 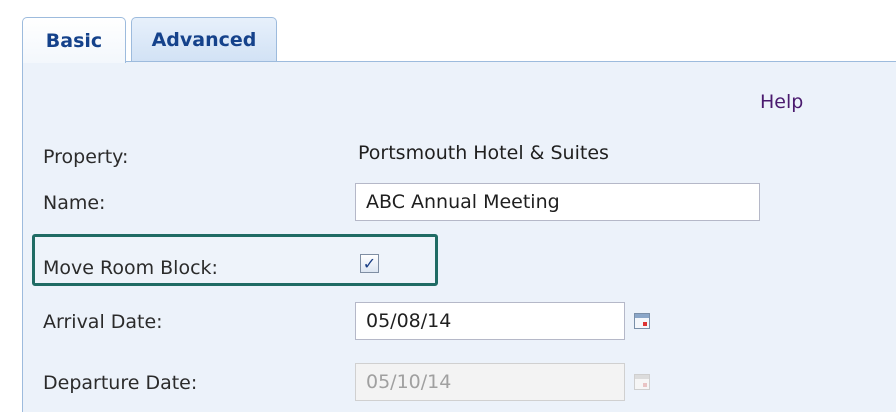 What do you see at coordinates (483, 153) in the screenshot?
I see `property-value: Portsmouth Hotel & Suites` at bounding box center [483, 153].